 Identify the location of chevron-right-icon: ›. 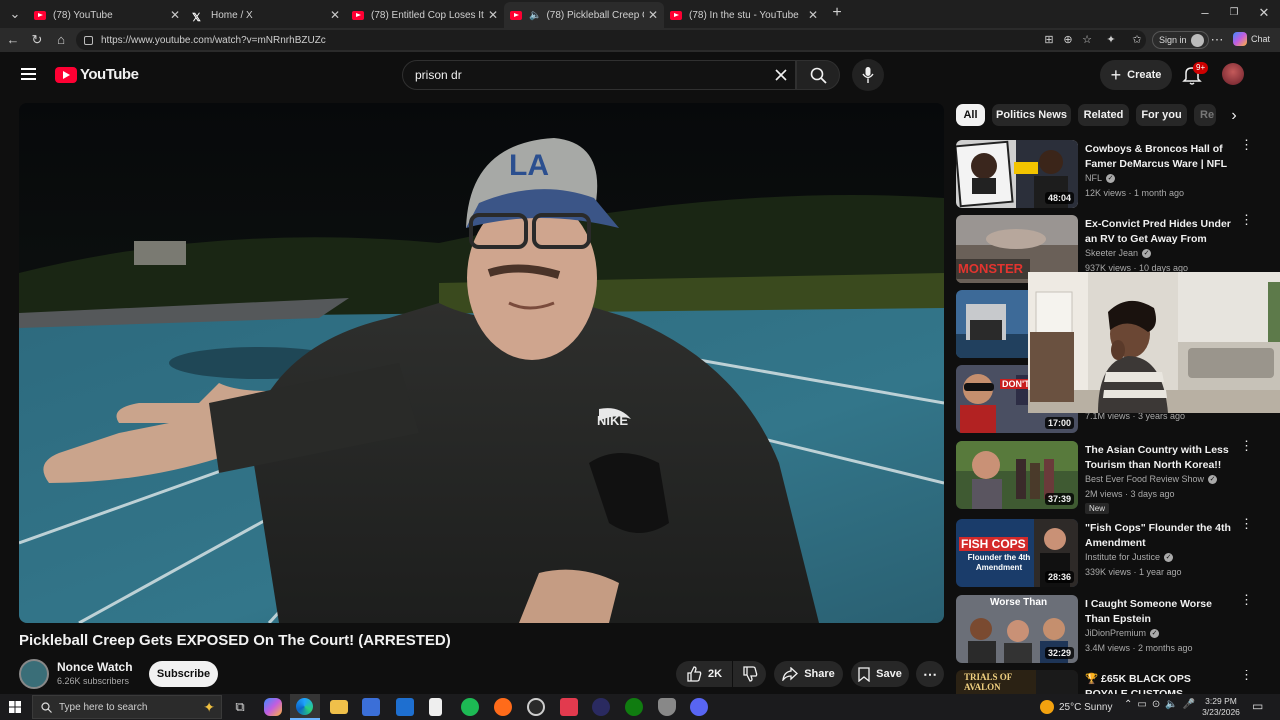
(1234, 116).